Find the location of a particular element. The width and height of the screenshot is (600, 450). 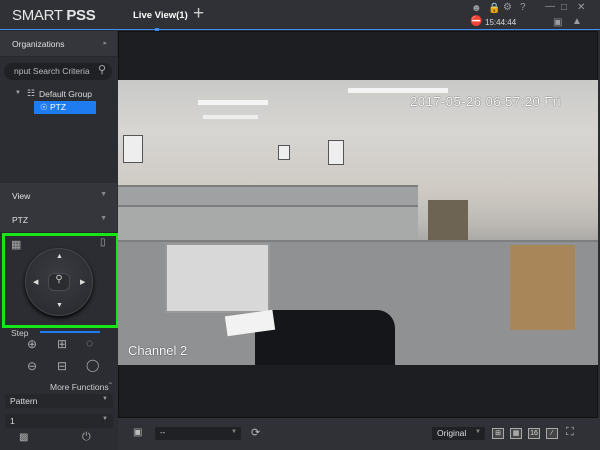

stream-select: -- ▼ is located at coordinates (198, 433).